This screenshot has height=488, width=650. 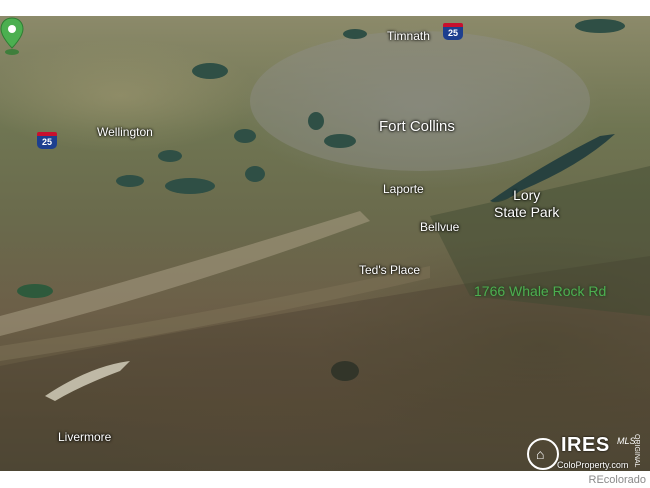 I want to click on house-icon: ⌂, so click(x=543, y=454).